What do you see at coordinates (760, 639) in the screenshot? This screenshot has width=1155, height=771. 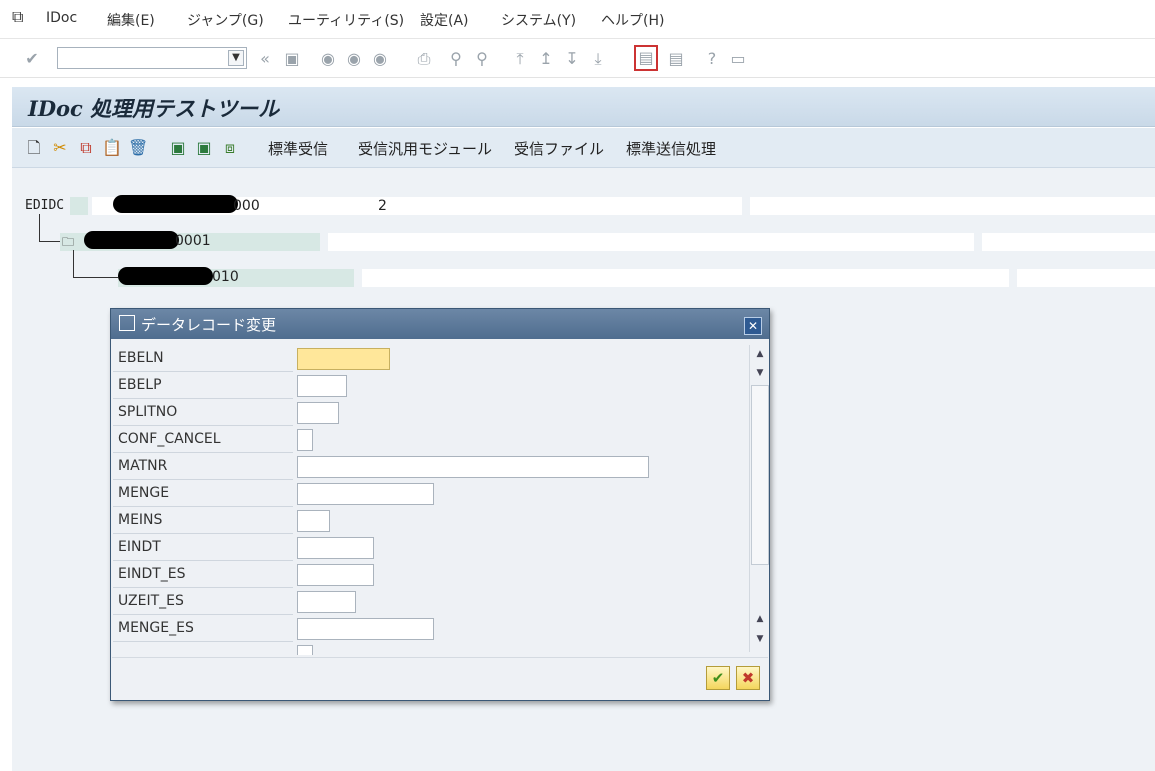 I see `scroll-down-icon: ▼` at bounding box center [760, 639].